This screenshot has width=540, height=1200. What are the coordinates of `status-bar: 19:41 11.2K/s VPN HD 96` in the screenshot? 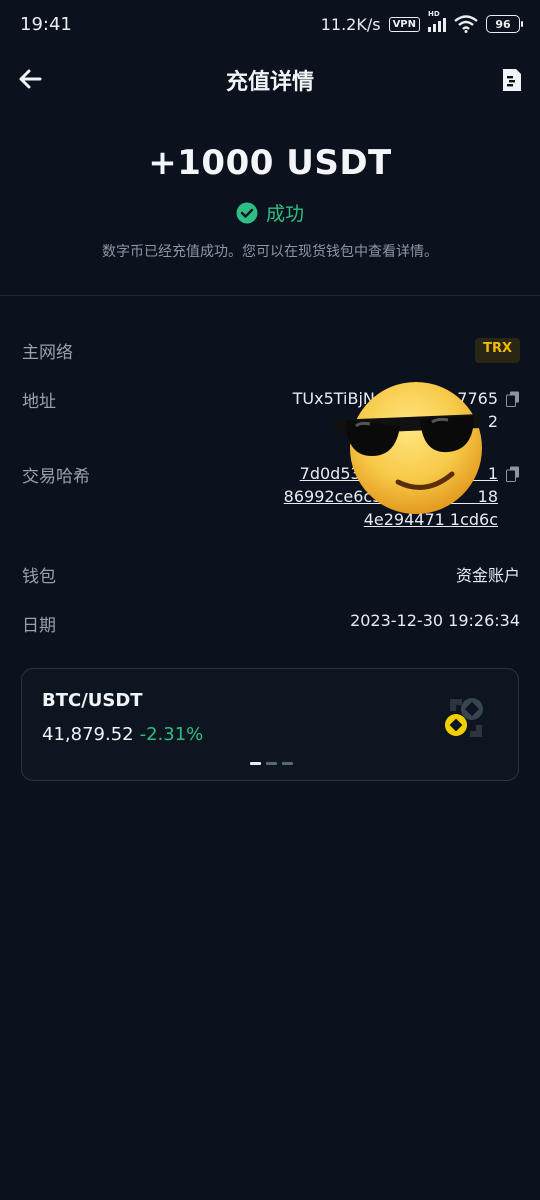 It's located at (270, 24).